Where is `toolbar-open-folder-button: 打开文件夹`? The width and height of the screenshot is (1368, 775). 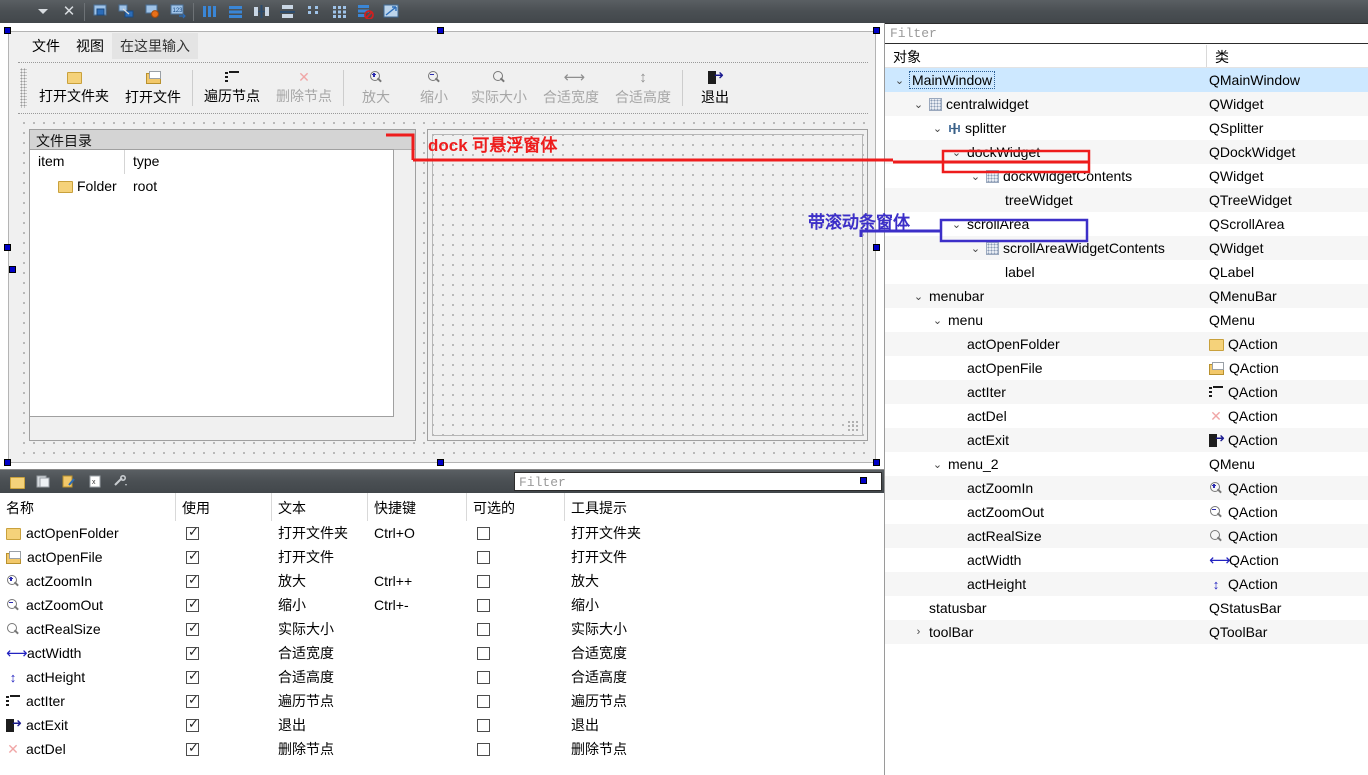 toolbar-open-folder-button: 打开文件夹 is located at coordinates (74, 88).